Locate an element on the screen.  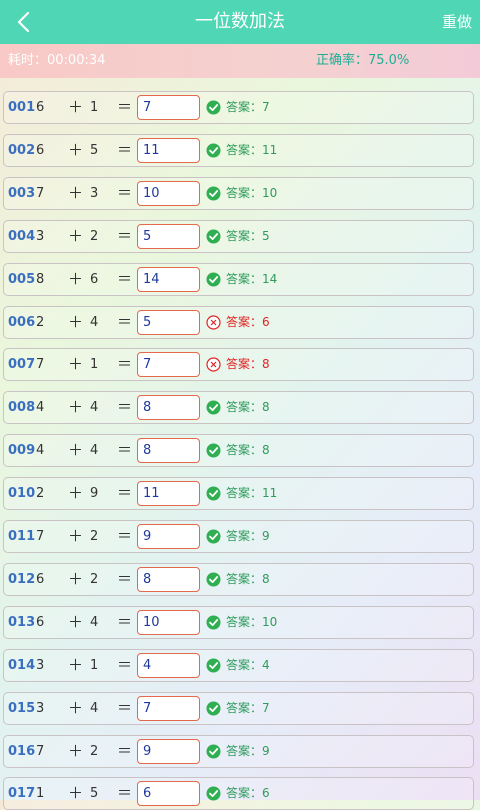
problem-index: 010 is located at coordinates (22, 493).